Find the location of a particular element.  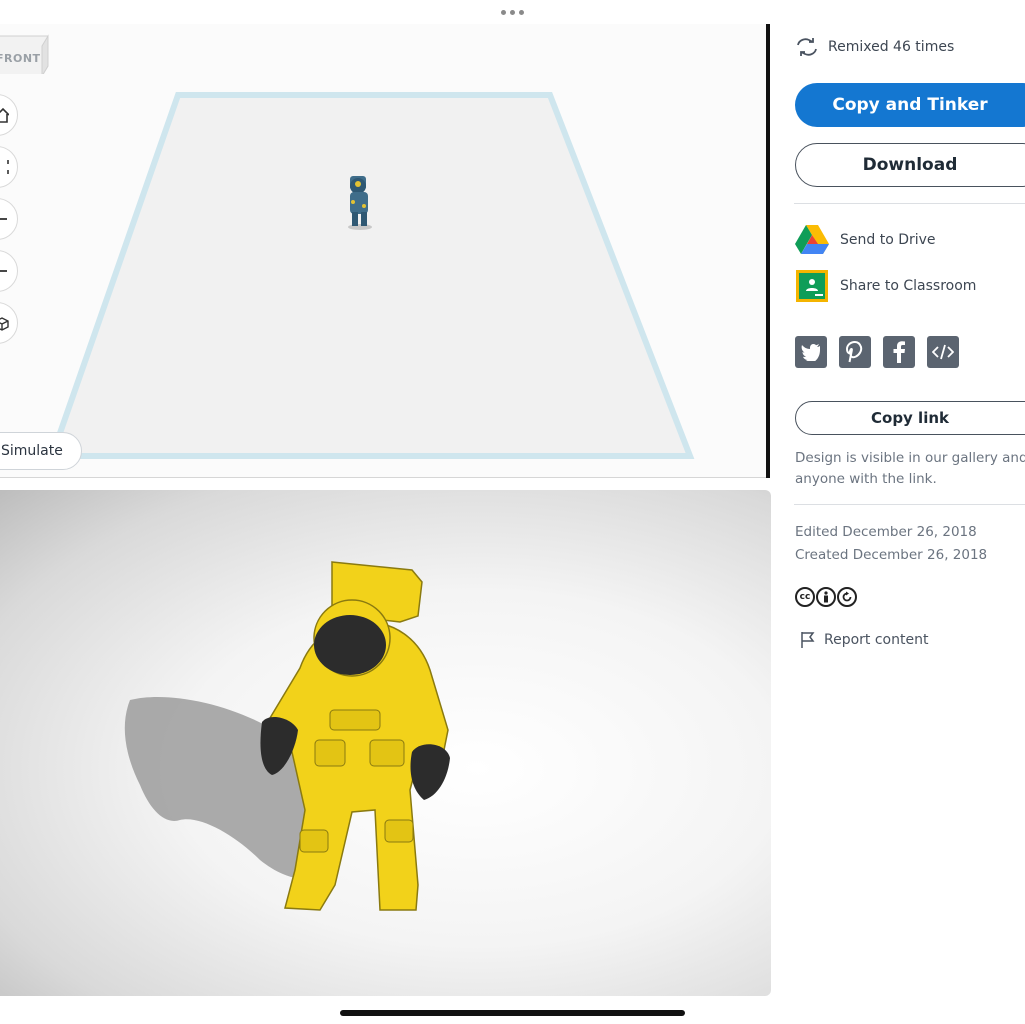

download-button: Download is located at coordinates (910, 165).